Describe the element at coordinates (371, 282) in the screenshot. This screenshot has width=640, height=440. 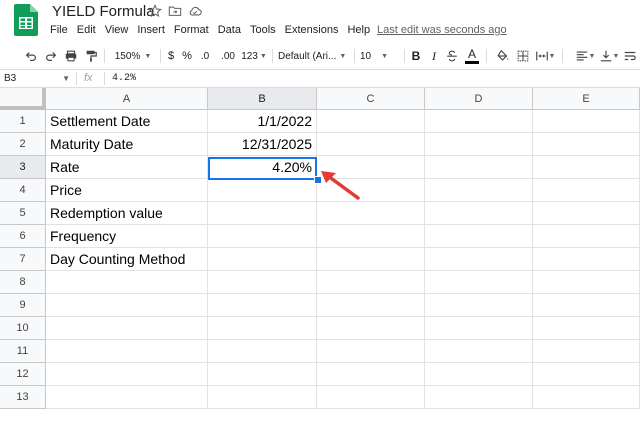
I see `cell-c8` at that location.